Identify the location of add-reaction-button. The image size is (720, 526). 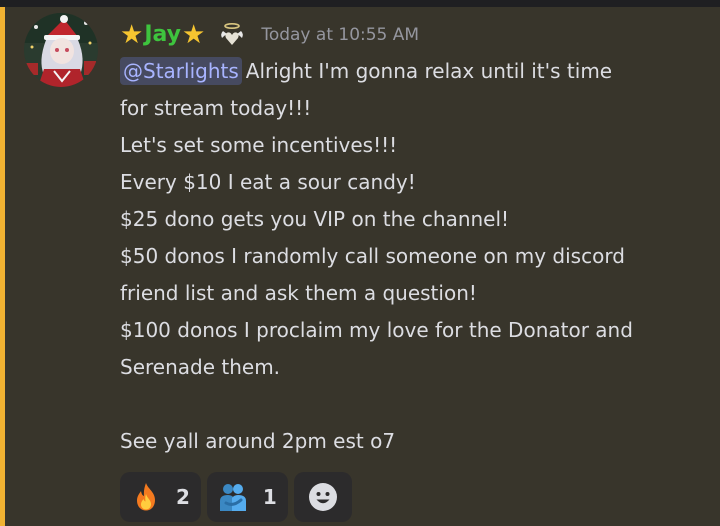
(322, 497).